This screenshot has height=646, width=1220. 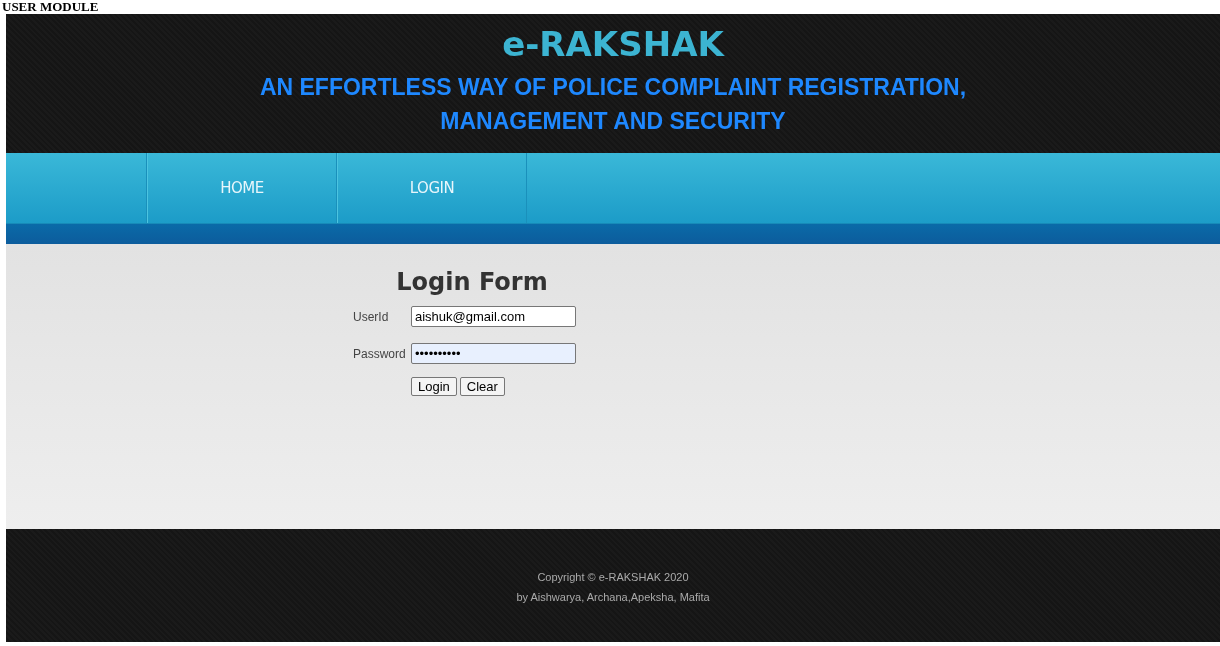 What do you see at coordinates (613, 87) in the screenshot?
I see `tagline: AN EFFORTLESS WAY OF POLICE COMPLAINT REGISTRATION,` at bounding box center [613, 87].